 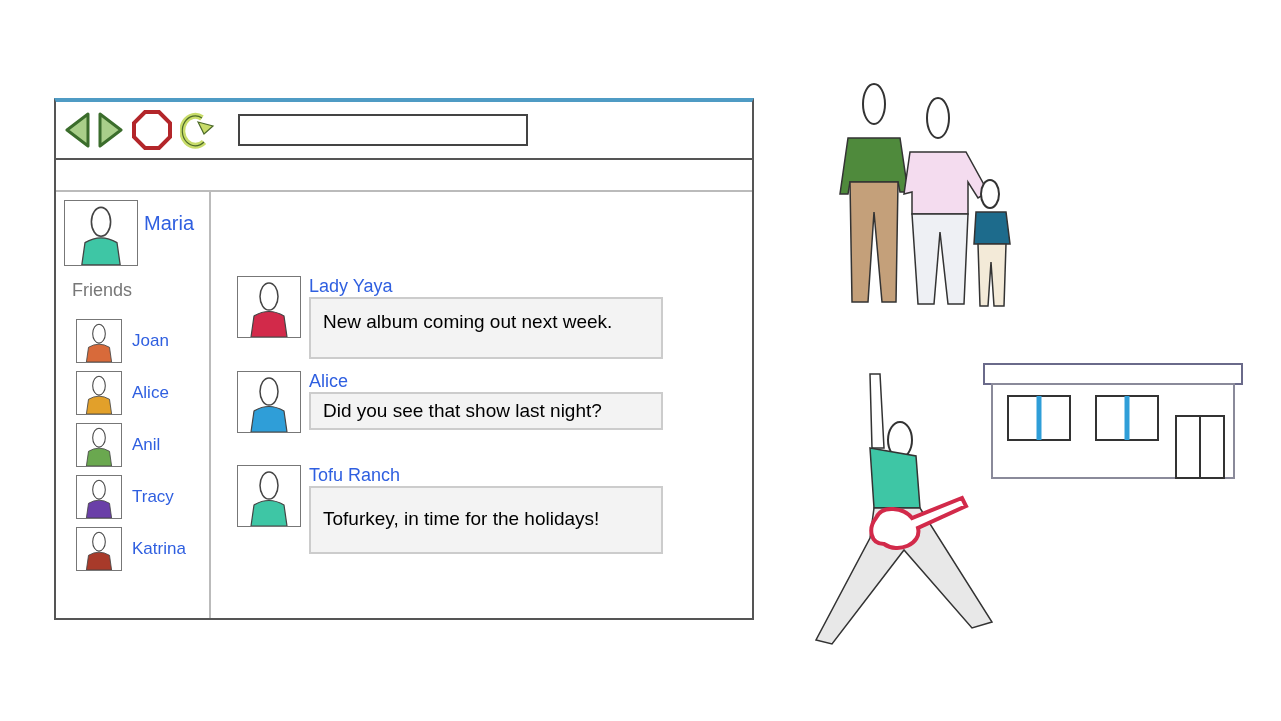 What do you see at coordinates (169, 223) in the screenshot?
I see `profile-name: Maria` at bounding box center [169, 223].